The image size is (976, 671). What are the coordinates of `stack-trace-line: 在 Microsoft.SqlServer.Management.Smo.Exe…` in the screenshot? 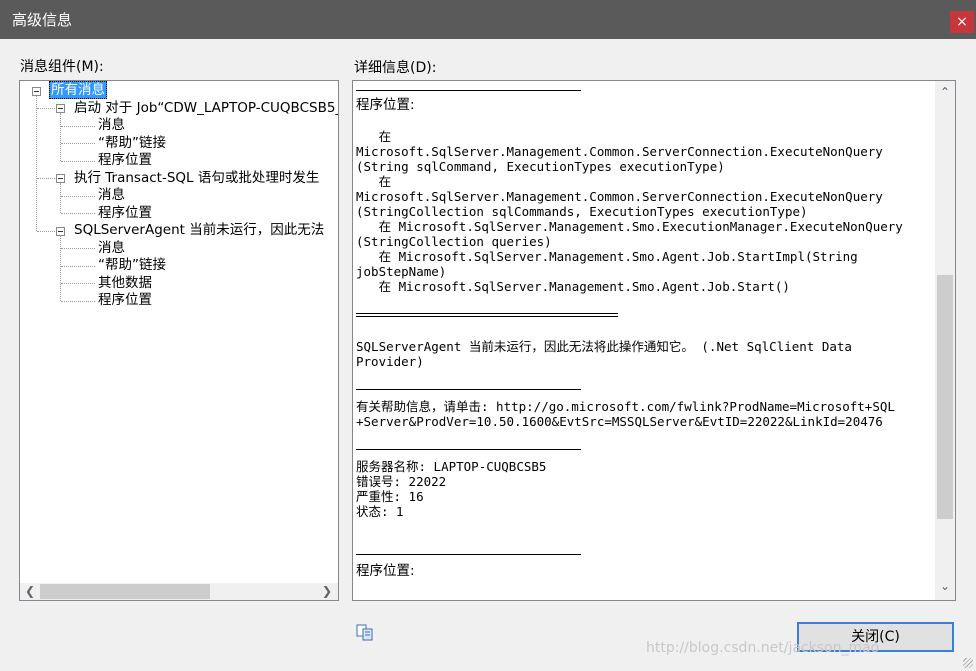 It's located at (629, 226).